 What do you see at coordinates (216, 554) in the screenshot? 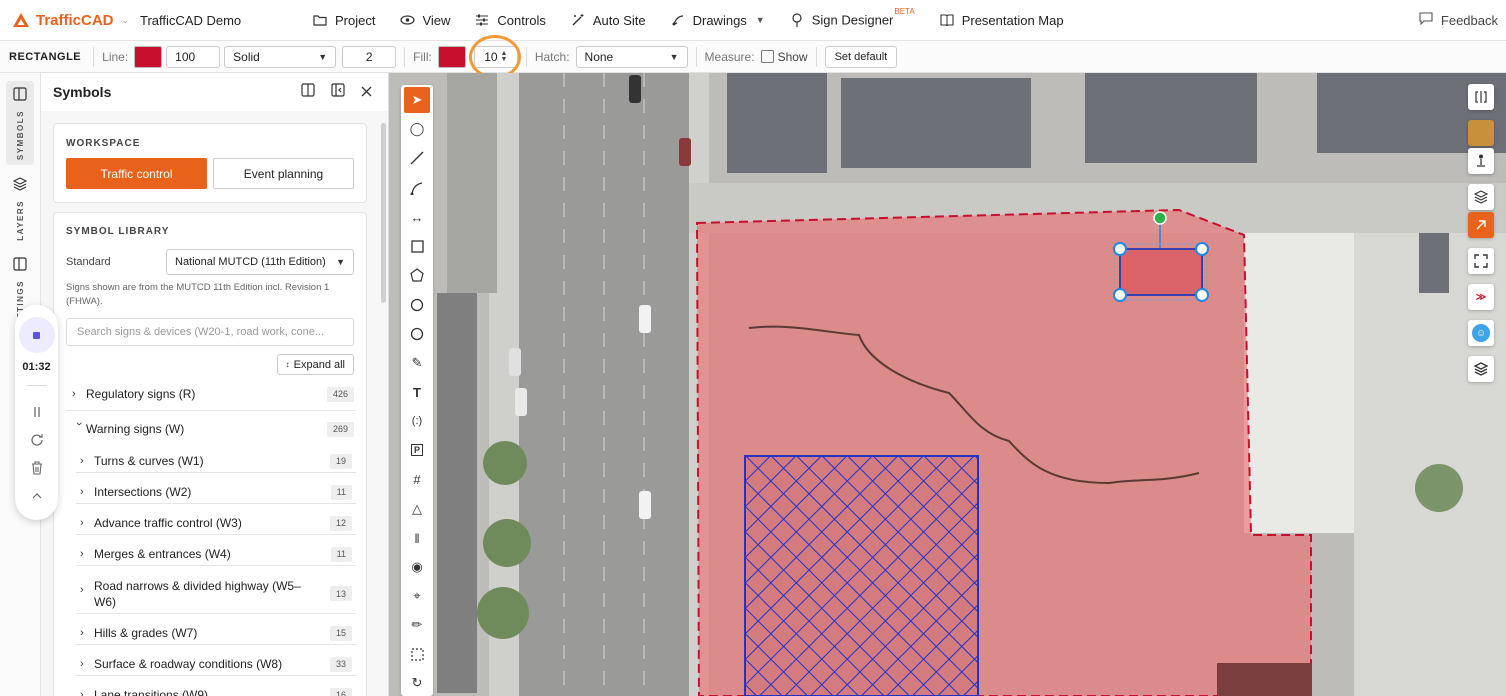
I see `subcategory-w4: › Merges & entrances (W4) 11` at bounding box center [216, 554].